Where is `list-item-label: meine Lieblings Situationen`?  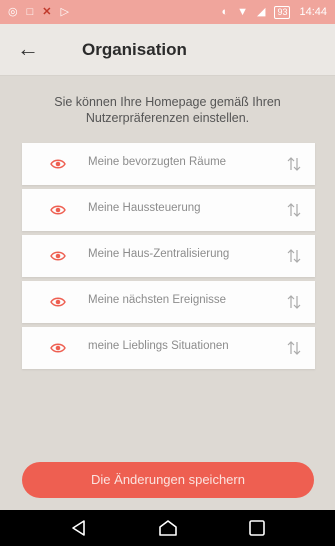
list-item-label: meine Lieblings Situationen is located at coordinates (158, 346).